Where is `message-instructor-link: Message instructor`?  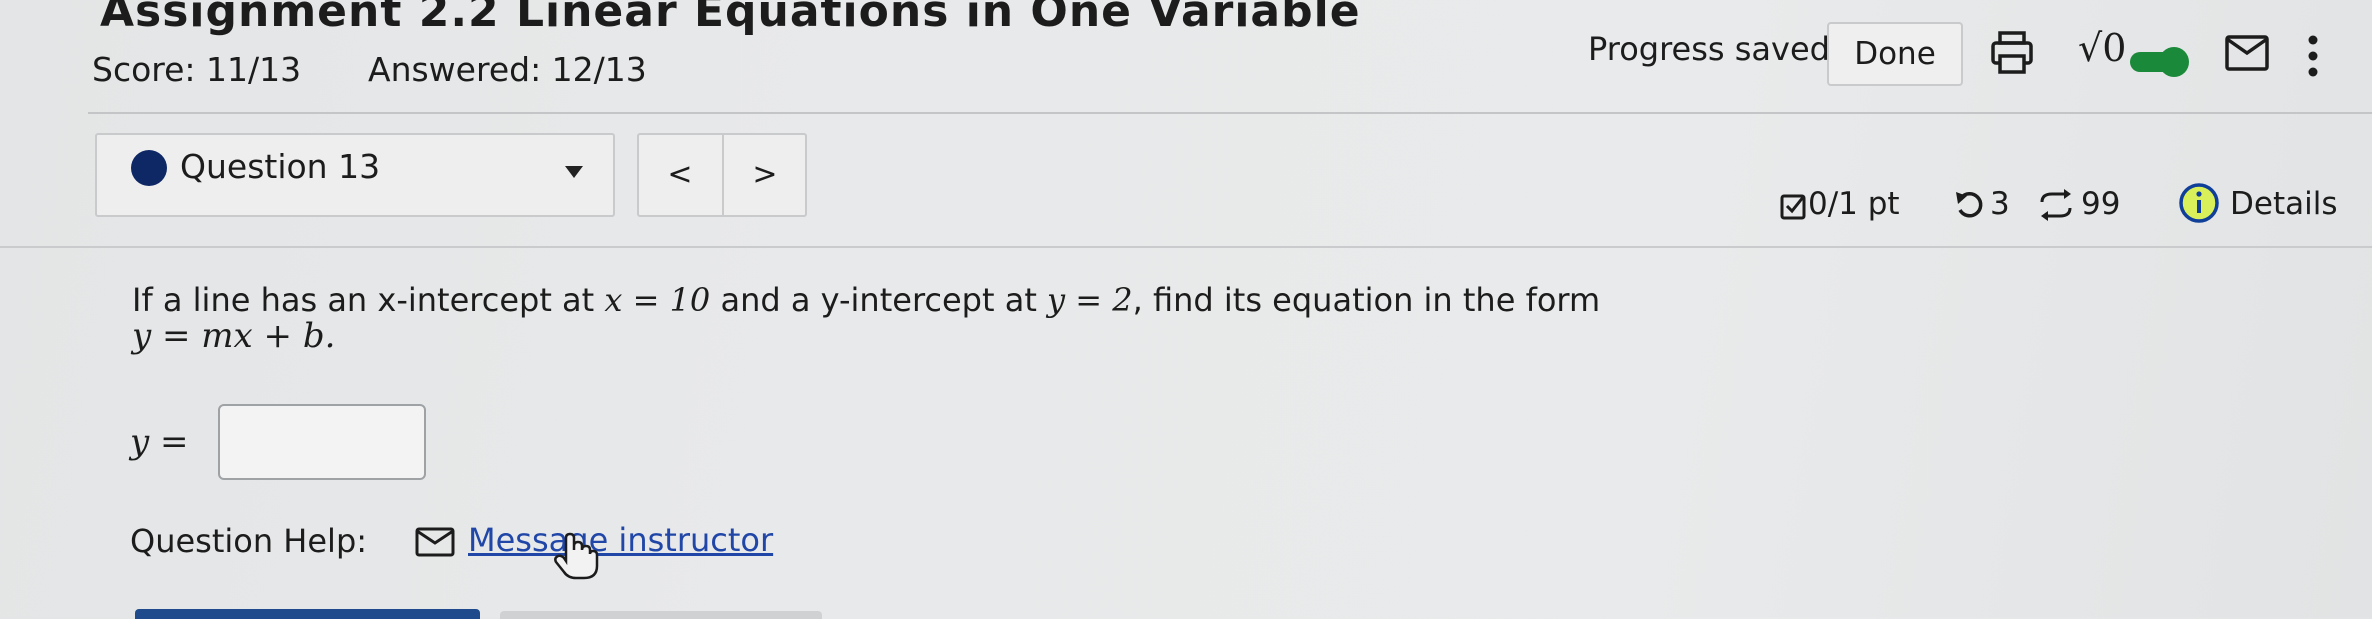
message-instructor-link: Message instructor is located at coordinates (620, 540).